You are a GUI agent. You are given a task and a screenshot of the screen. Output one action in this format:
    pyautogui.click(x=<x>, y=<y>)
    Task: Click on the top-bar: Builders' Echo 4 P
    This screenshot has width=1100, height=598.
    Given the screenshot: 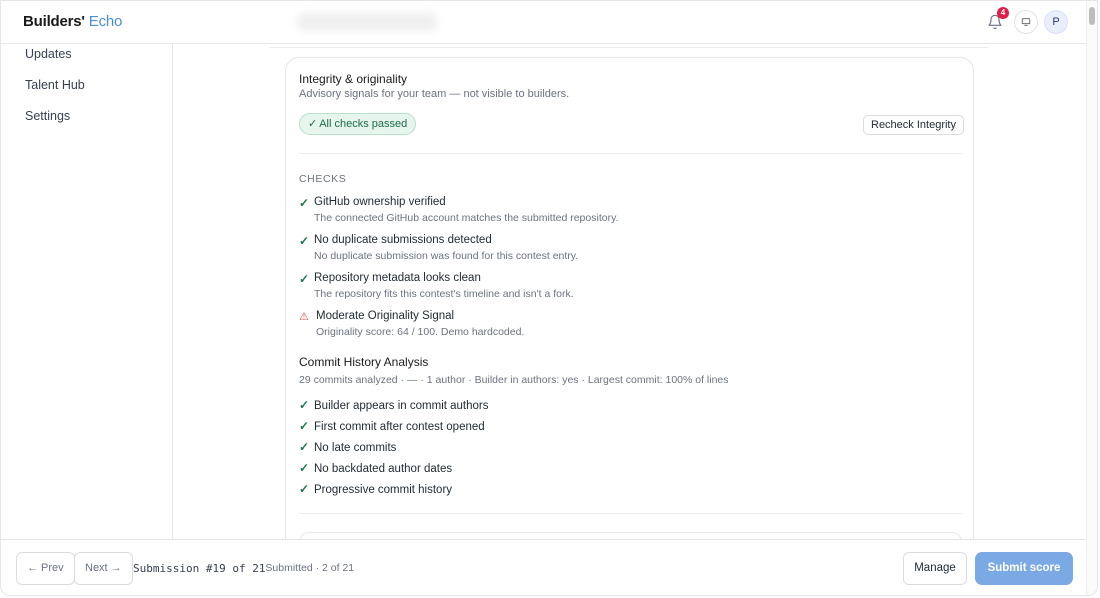 What is the action you would take?
    pyautogui.click(x=543, y=22)
    